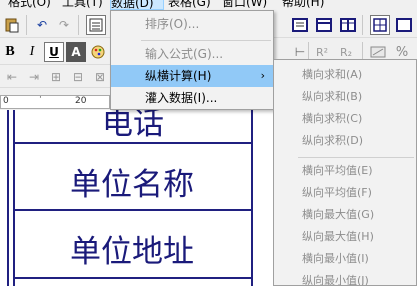 The image size is (417, 286). What do you see at coordinates (6, 101) in the screenshot?
I see `ruler-mark-start: 0` at bounding box center [6, 101].